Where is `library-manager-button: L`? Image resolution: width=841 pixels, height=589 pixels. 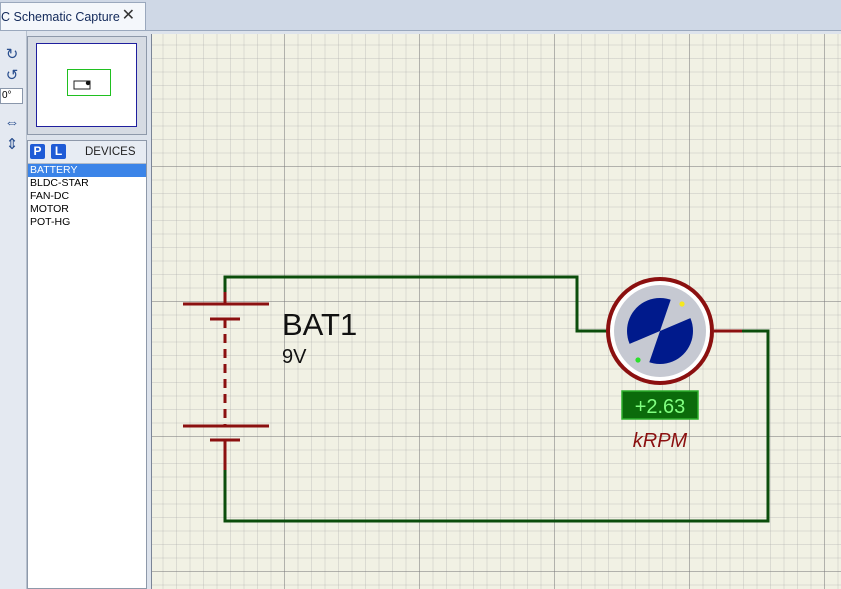
library-manager-button: L is located at coordinates (58, 151).